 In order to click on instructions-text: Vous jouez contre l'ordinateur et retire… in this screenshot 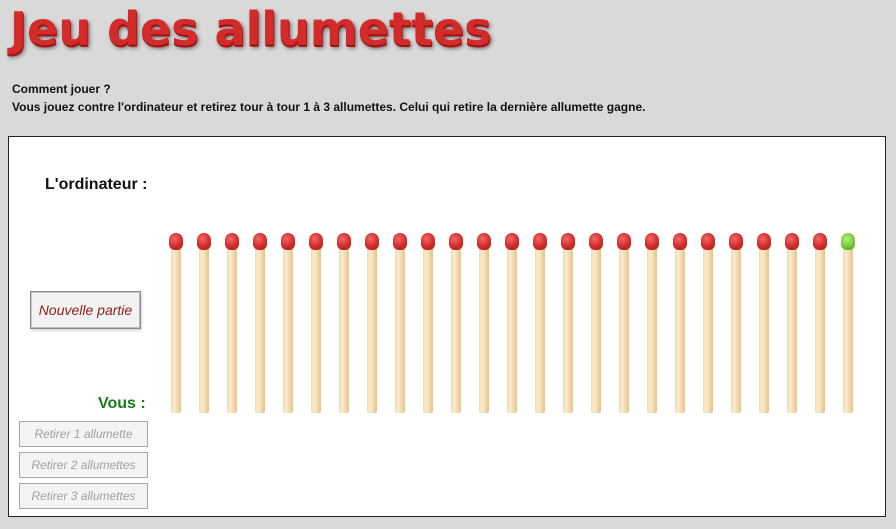, I will do `click(329, 107)`.